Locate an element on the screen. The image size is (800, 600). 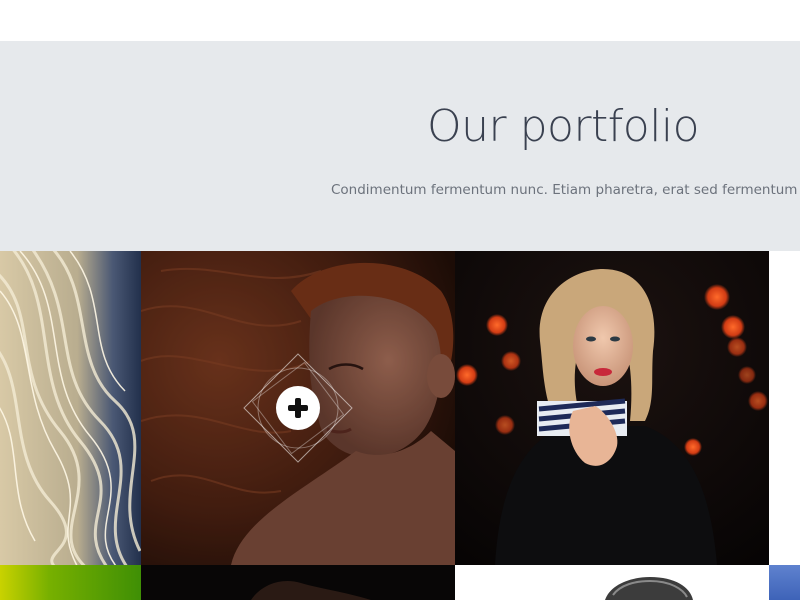
blonde-hair-photo is located at coordinates (70, 408).